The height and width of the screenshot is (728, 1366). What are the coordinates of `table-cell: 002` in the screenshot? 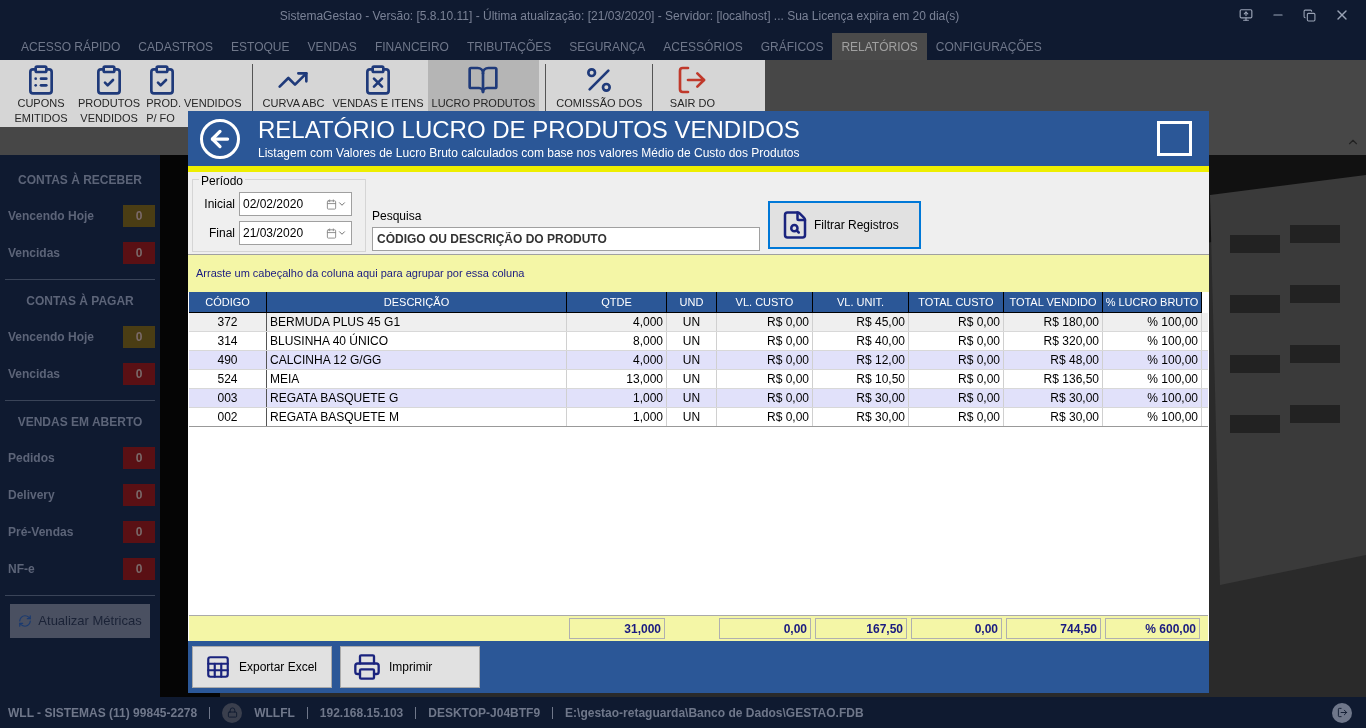 It's located at (228, 417).